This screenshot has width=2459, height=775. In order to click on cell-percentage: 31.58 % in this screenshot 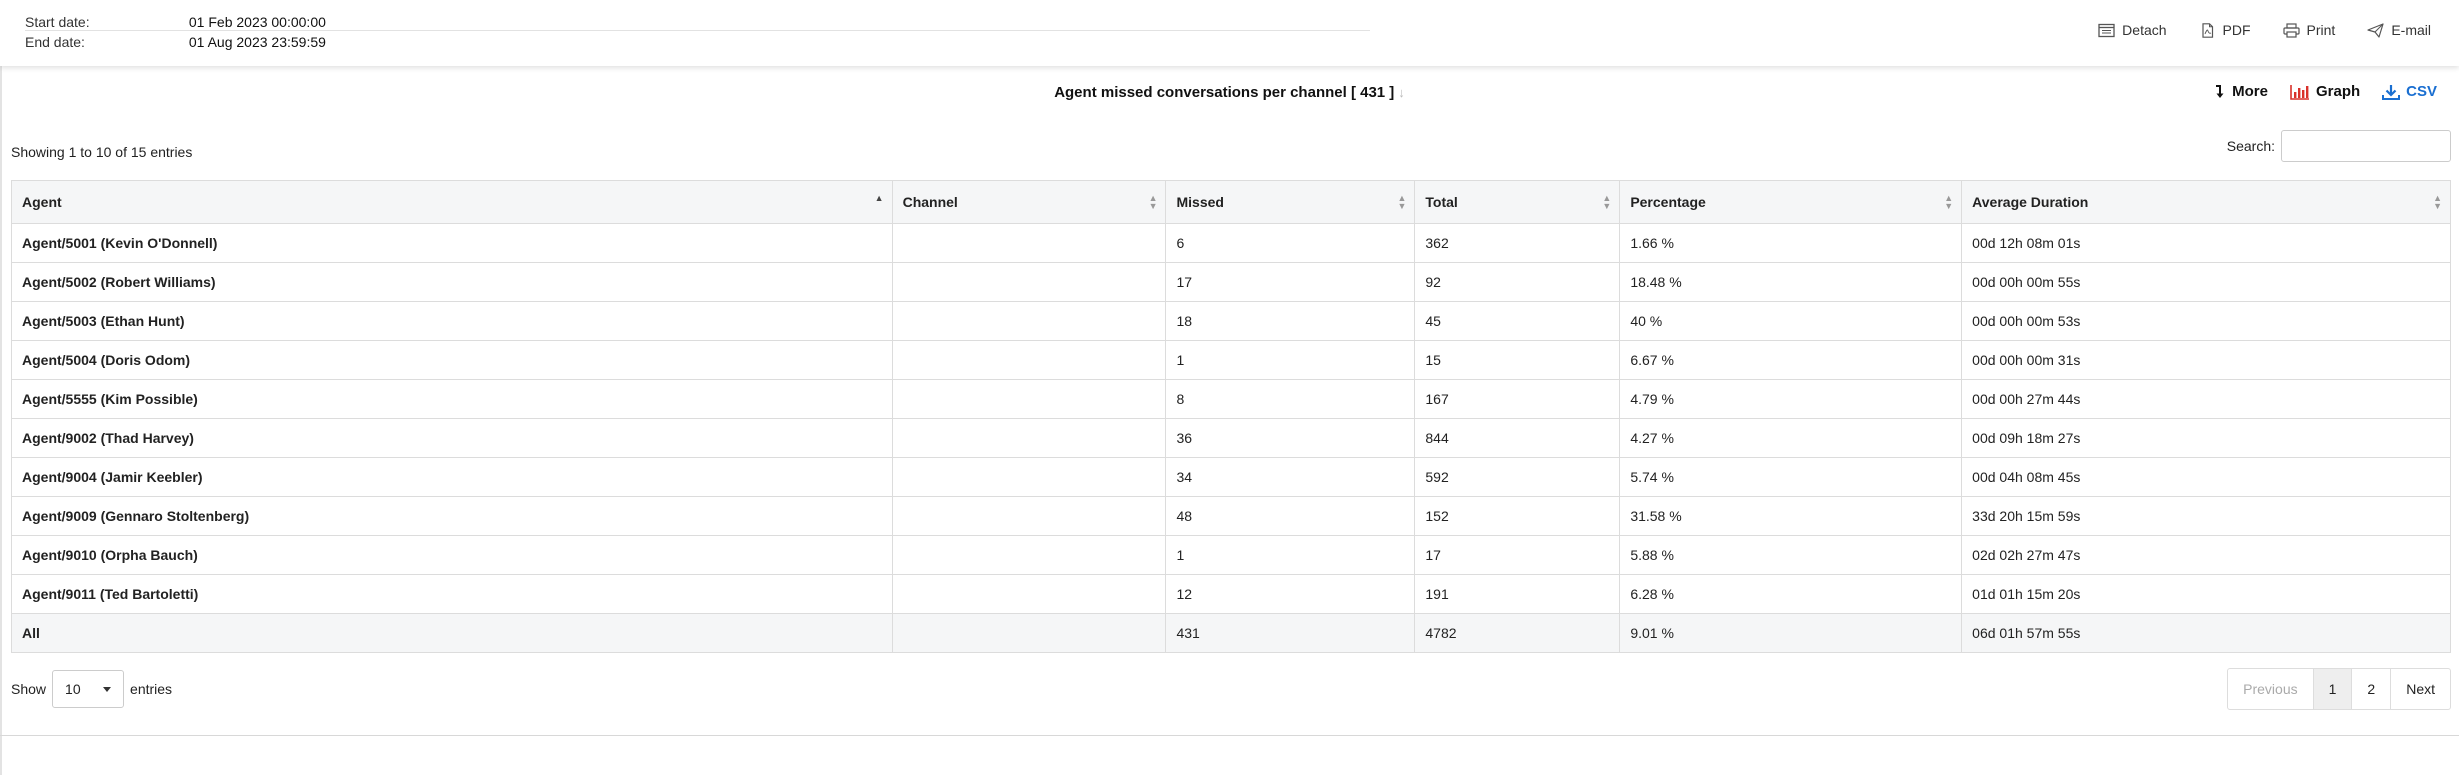, I will do `click(1791, 516)`.